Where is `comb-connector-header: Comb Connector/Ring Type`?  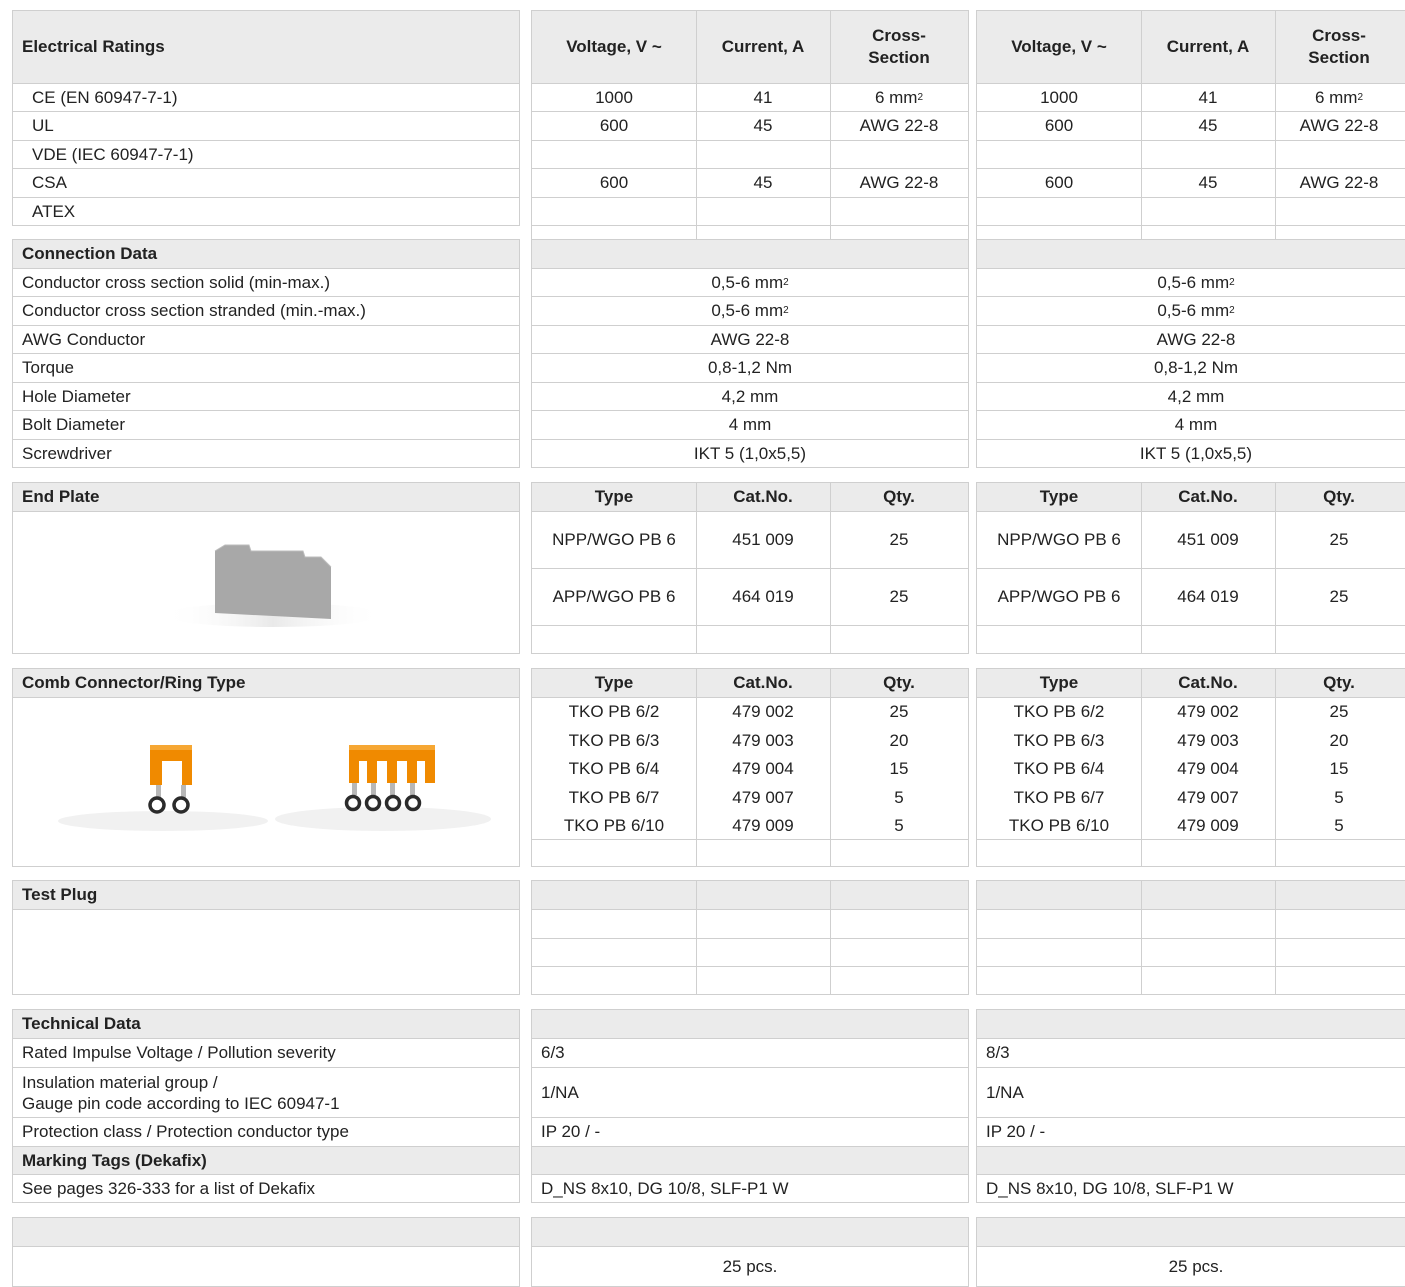 comb-connector-header: Comb Connector/Ring Type is located at coordinates (266, 683).